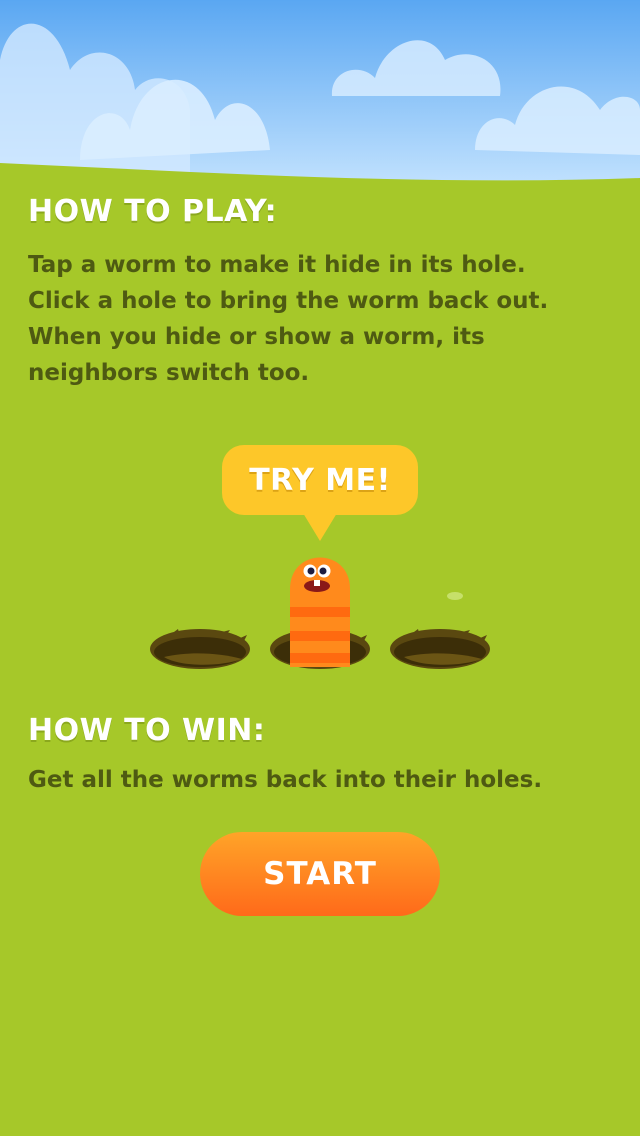 The width and height of the screenshot is (640, 1136). Describe the element at coordinates (169, 373) in the screenshot. I see `instruction-line: neighbors switch too.` at that location.